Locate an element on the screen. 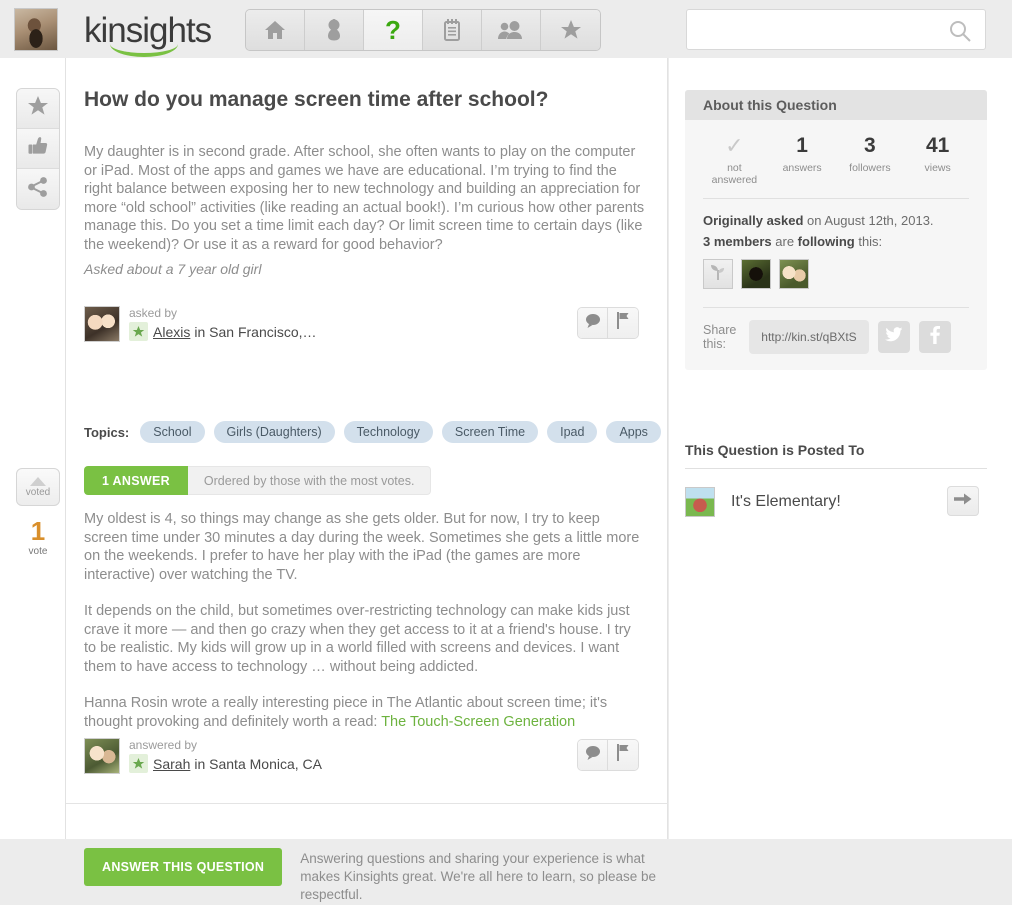 The image size is (1012, 905). question-mark-icon: ? is located at coordinates (393, 30).